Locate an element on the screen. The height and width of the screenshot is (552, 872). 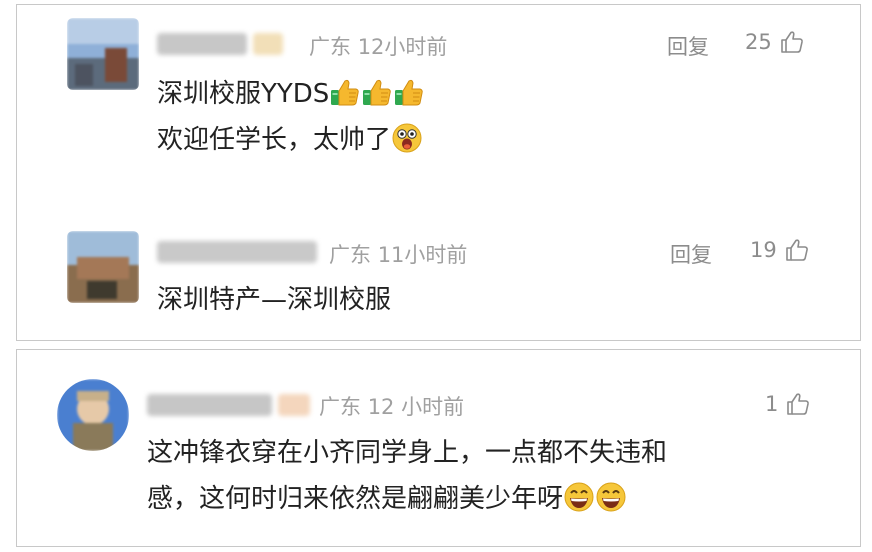
comment-text: 深圳校服YYDS 欢迎任学长，太帅了 is located at coordinates (291, 117).